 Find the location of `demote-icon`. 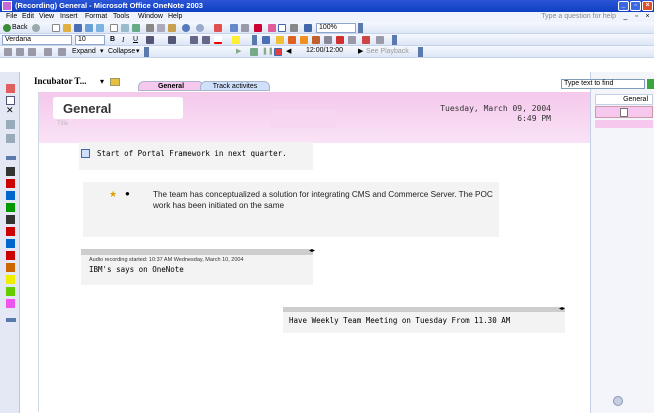

demote-icon is located at coordinates (20, 52).